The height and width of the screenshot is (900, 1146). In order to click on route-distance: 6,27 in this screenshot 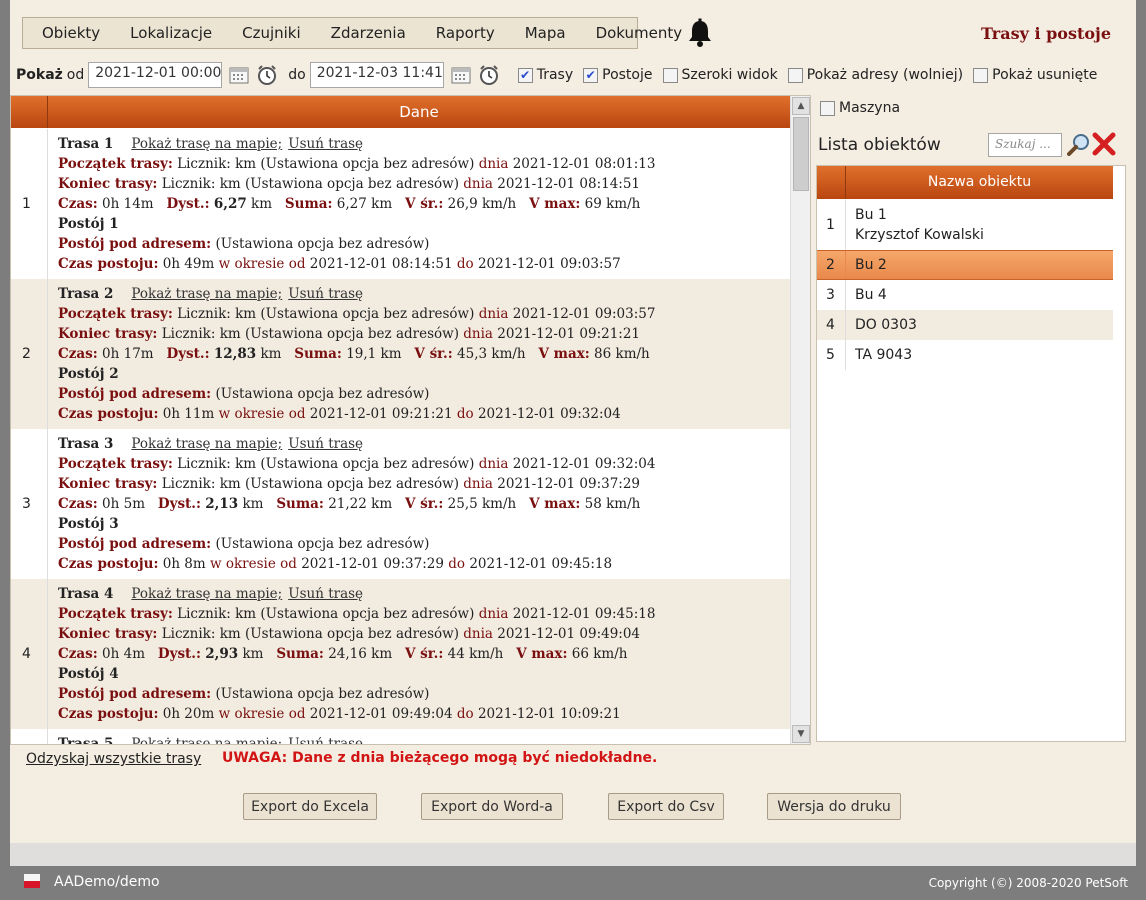, I will do `click(230, 204)`.